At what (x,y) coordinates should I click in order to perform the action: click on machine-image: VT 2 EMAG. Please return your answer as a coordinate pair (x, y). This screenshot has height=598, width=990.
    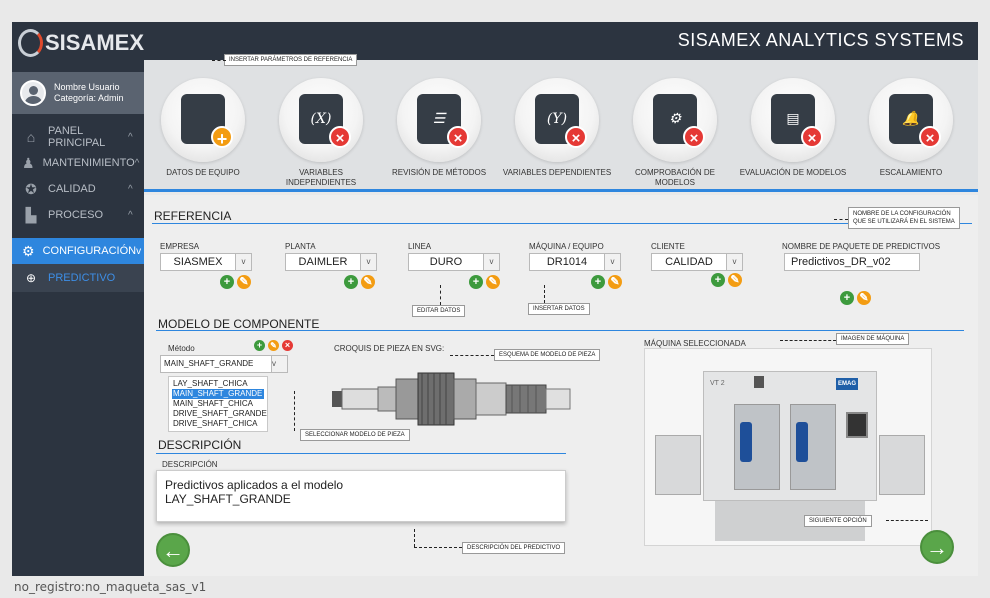
    Looking at the image, I should click on (788, 447).